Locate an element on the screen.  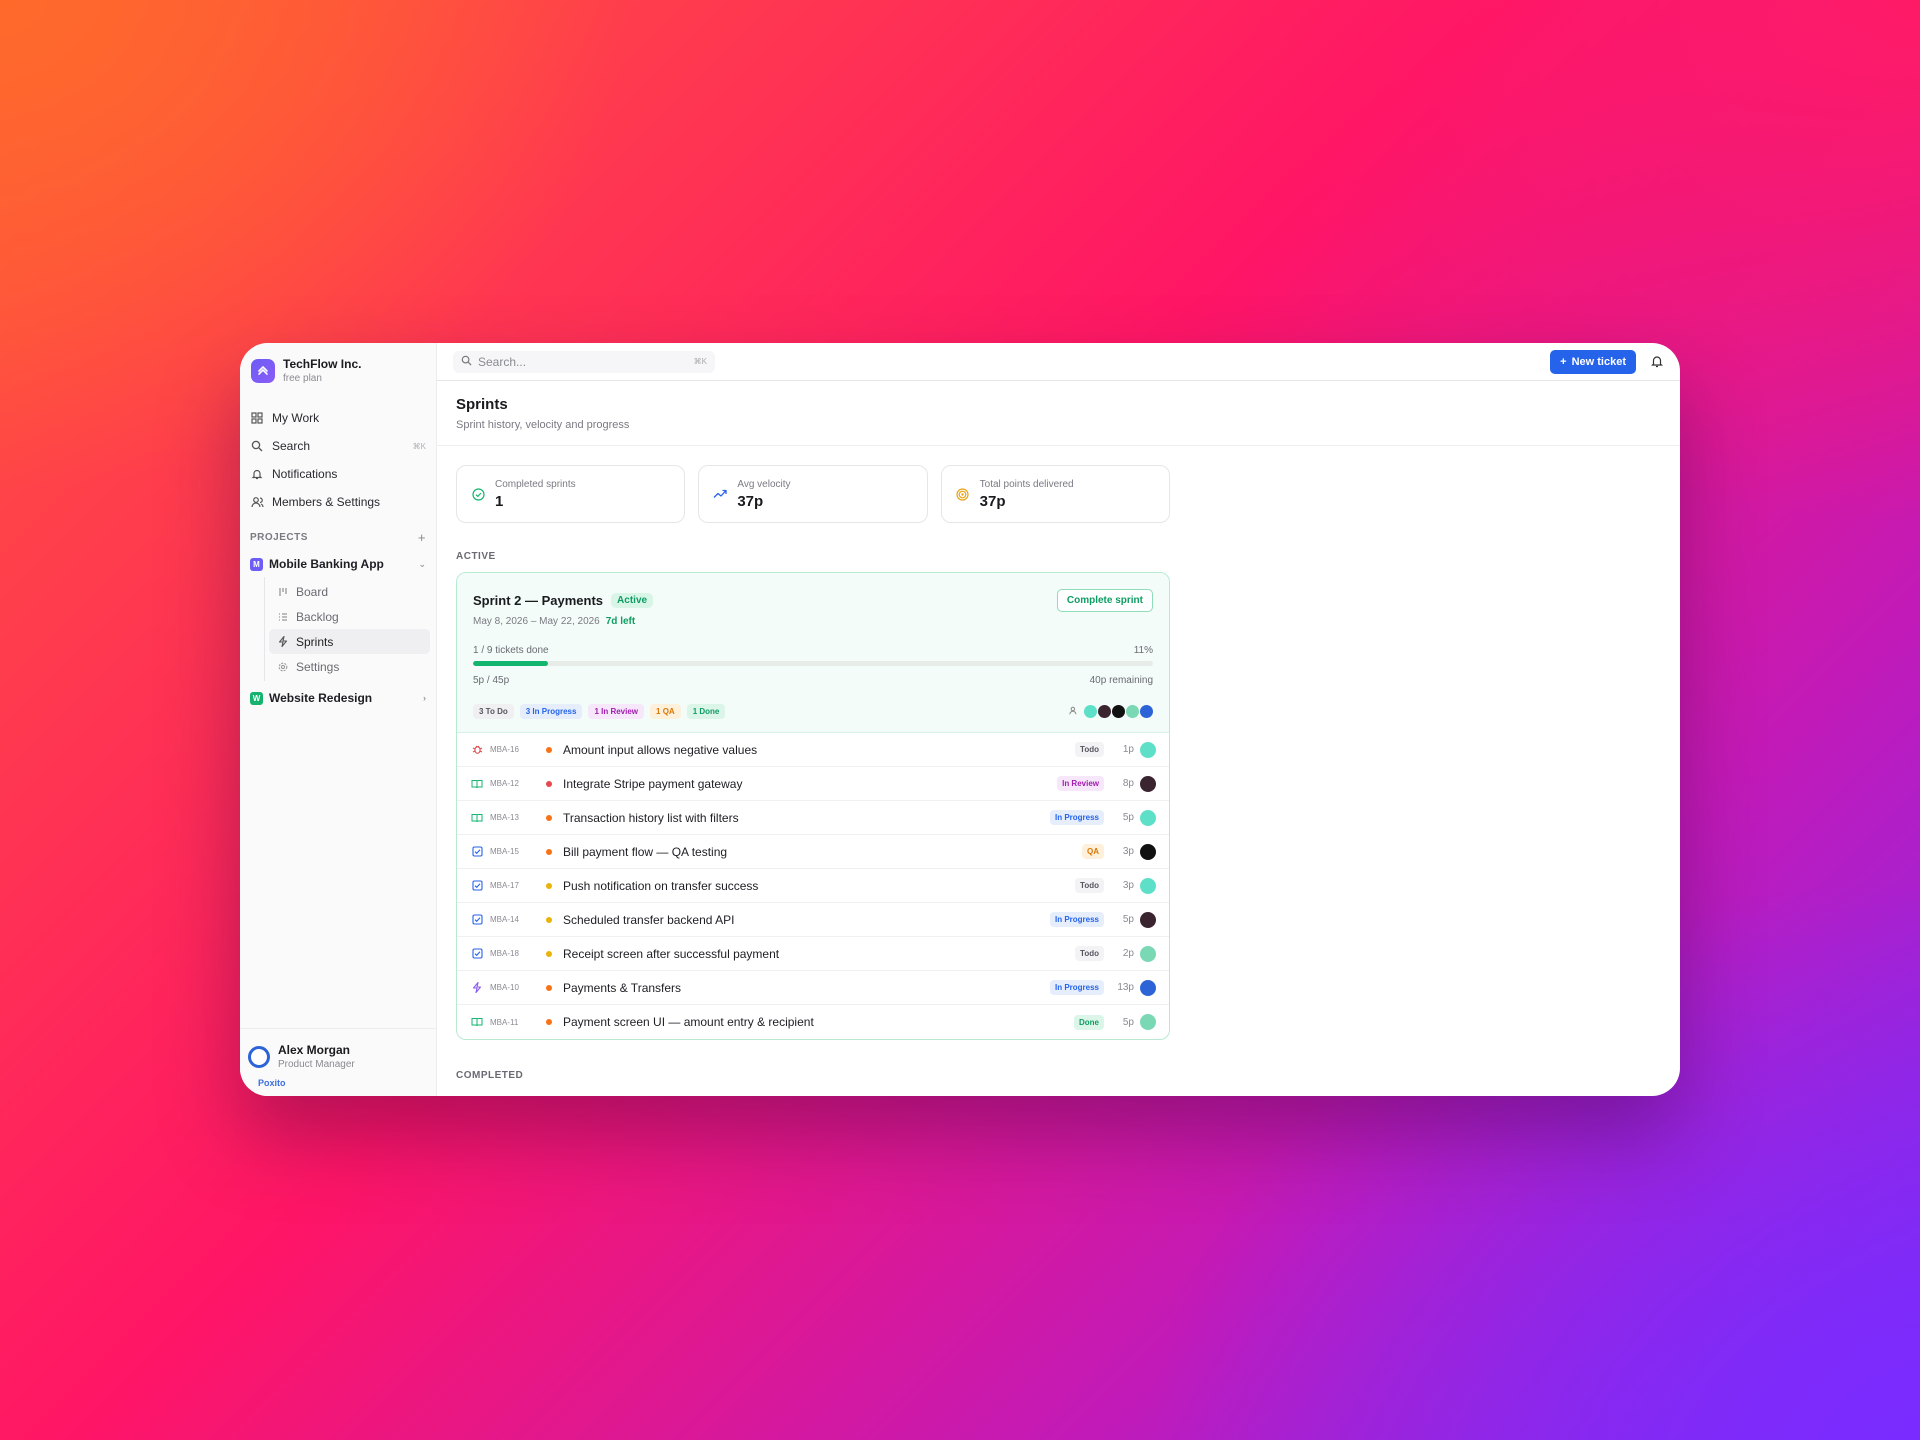
brand-label: Poxito is located at coordinates (338, 1083).